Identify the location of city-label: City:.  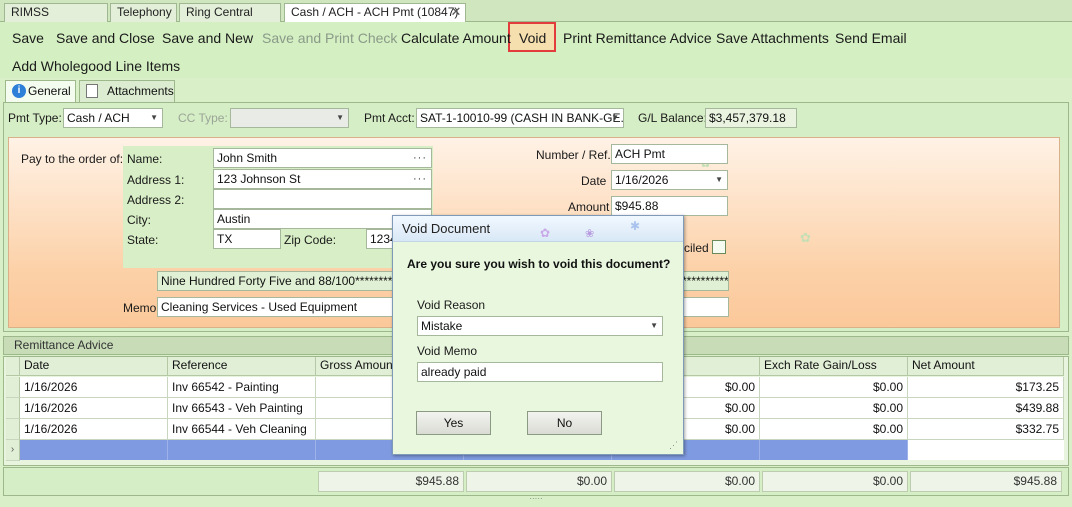
(139, 220).